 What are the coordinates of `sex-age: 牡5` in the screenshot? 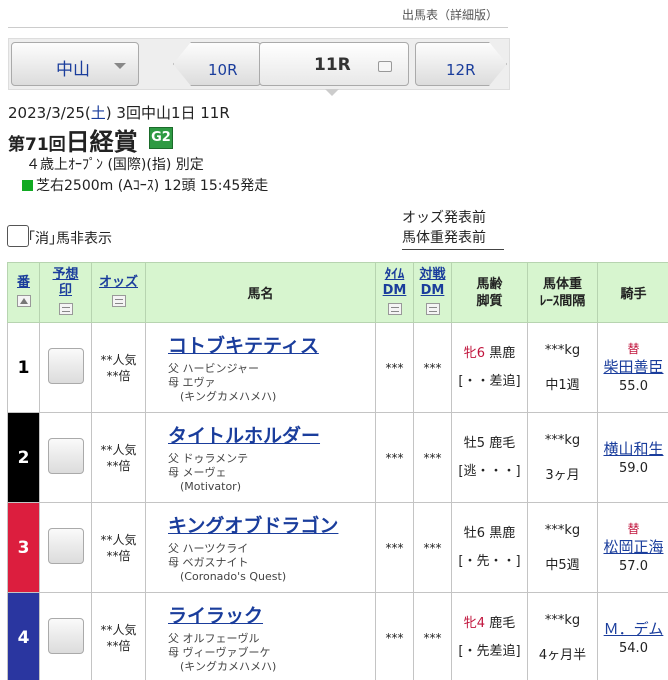 It's located at (474, 443).